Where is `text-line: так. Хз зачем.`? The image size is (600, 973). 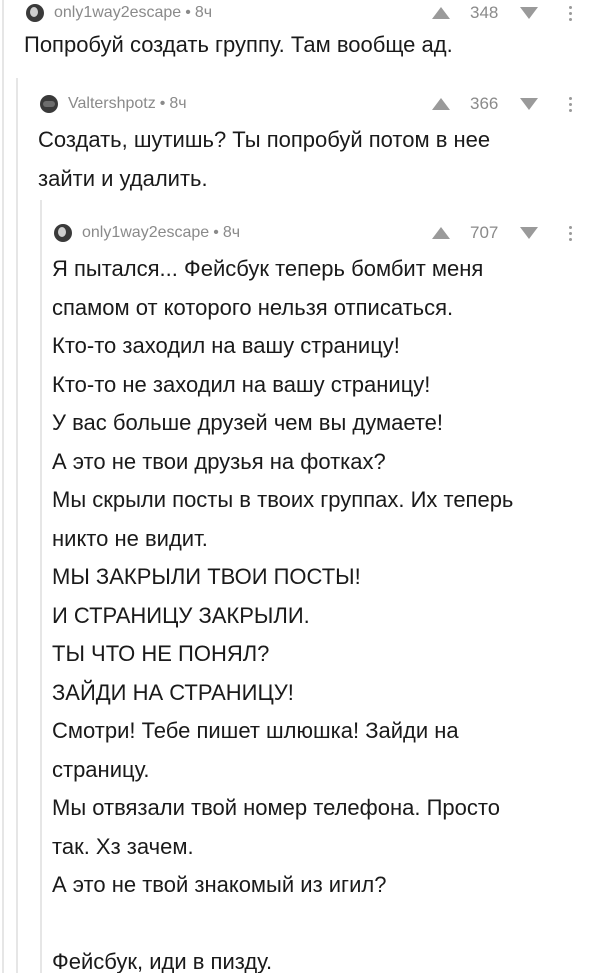
text-line: так. Хз зачем. is located at coordinates (123, 846).